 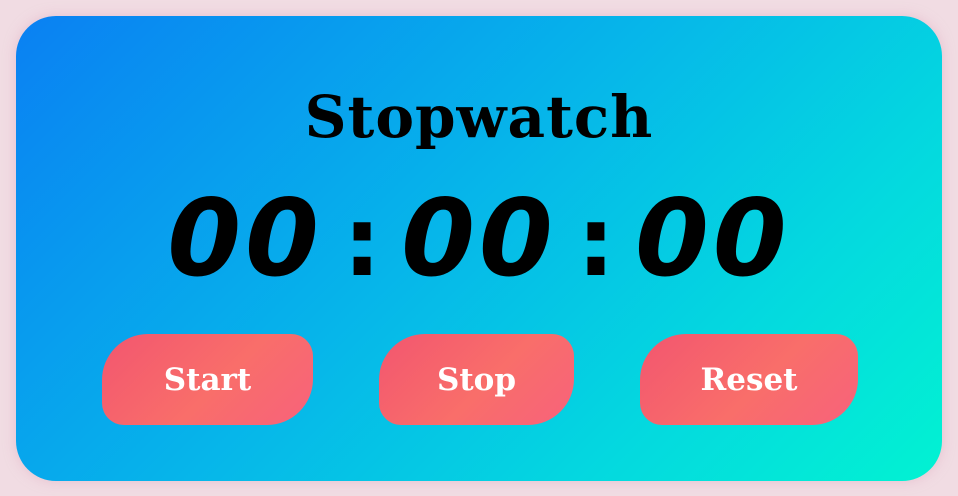 I want to click on stop-button: Stop, so click(x=476, y=379).